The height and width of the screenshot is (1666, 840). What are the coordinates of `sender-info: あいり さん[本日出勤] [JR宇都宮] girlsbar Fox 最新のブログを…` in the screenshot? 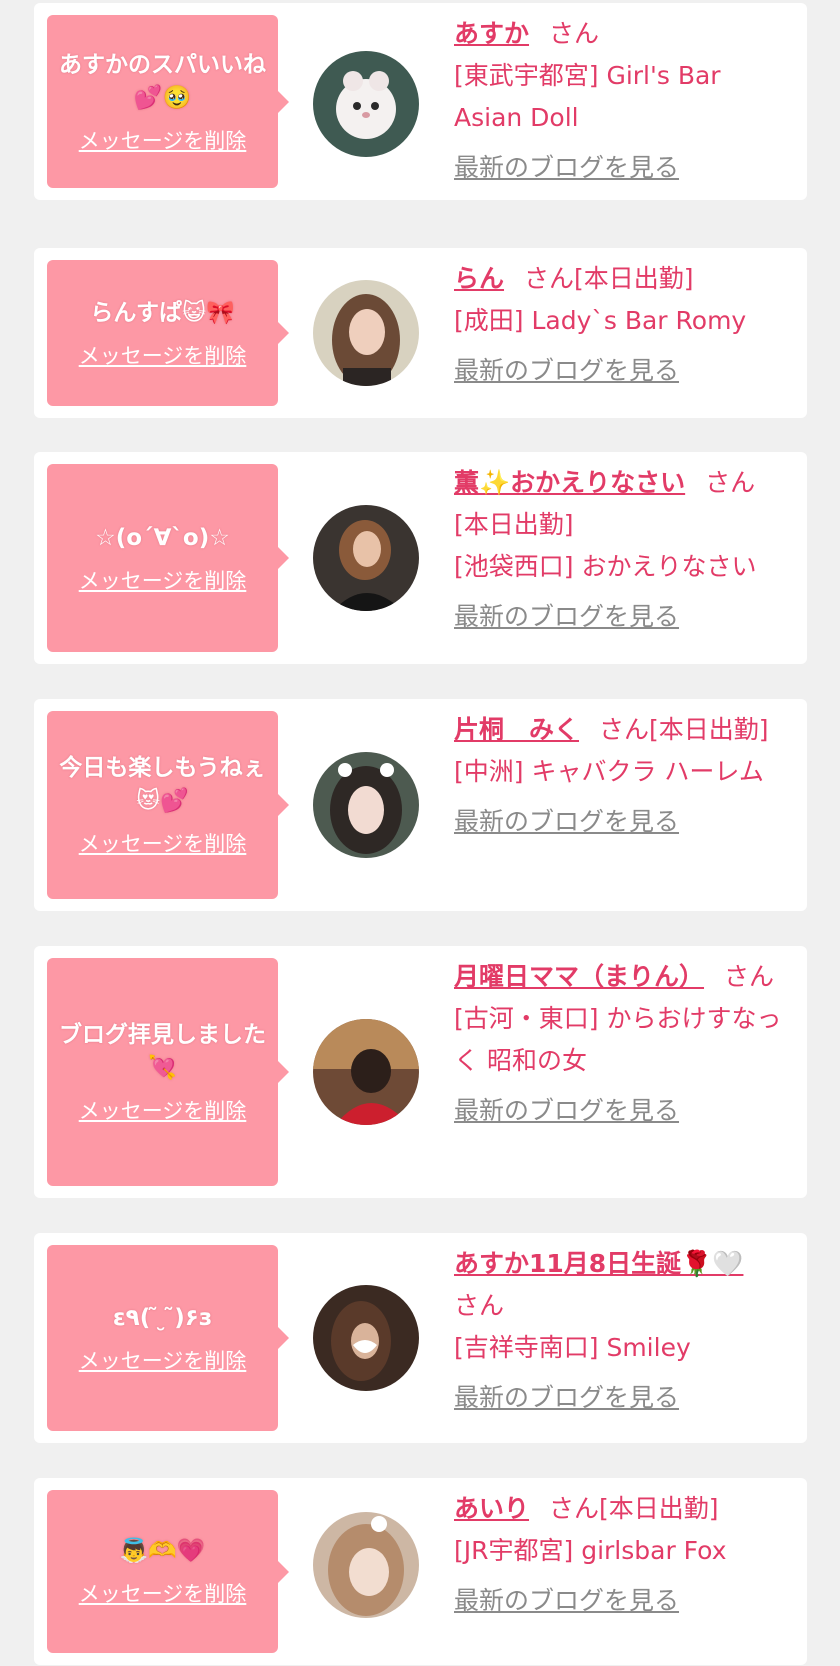 It's located at (624, 1555).